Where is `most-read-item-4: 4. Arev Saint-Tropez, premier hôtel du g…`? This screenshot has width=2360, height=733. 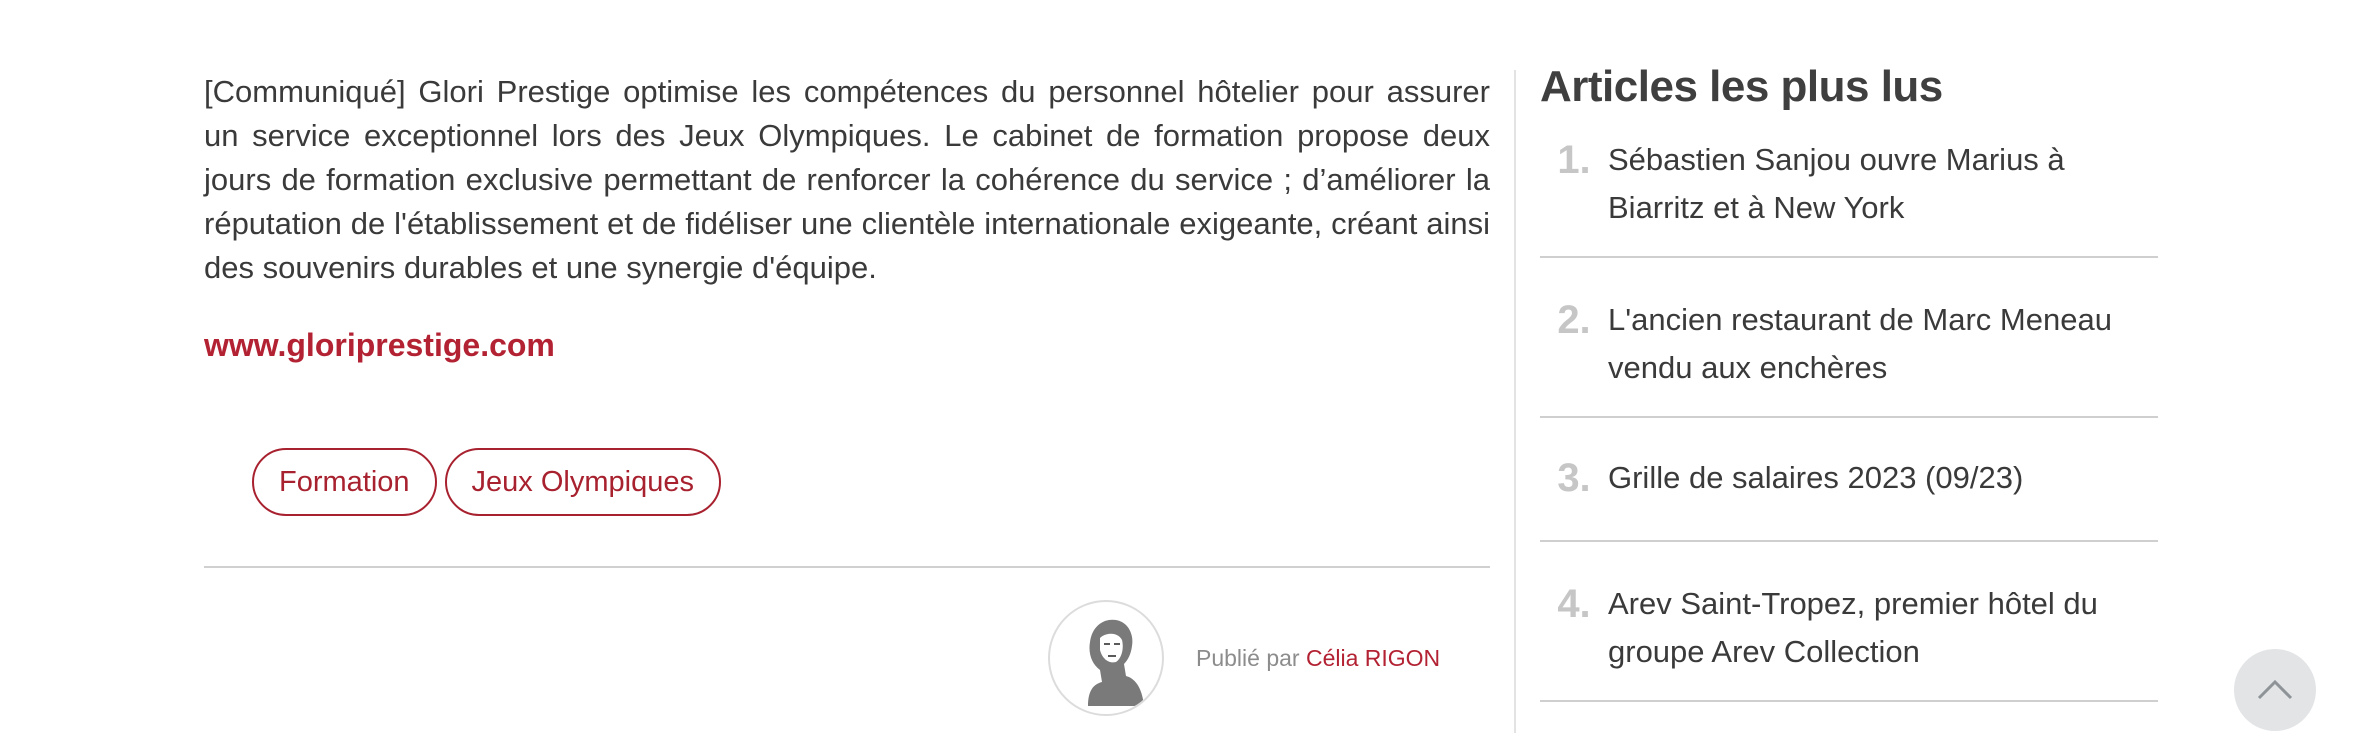
most-read-item-4: 4. Arev Saint-Tropez, premier hôtel du g… is located at coordinates (1849, 622).